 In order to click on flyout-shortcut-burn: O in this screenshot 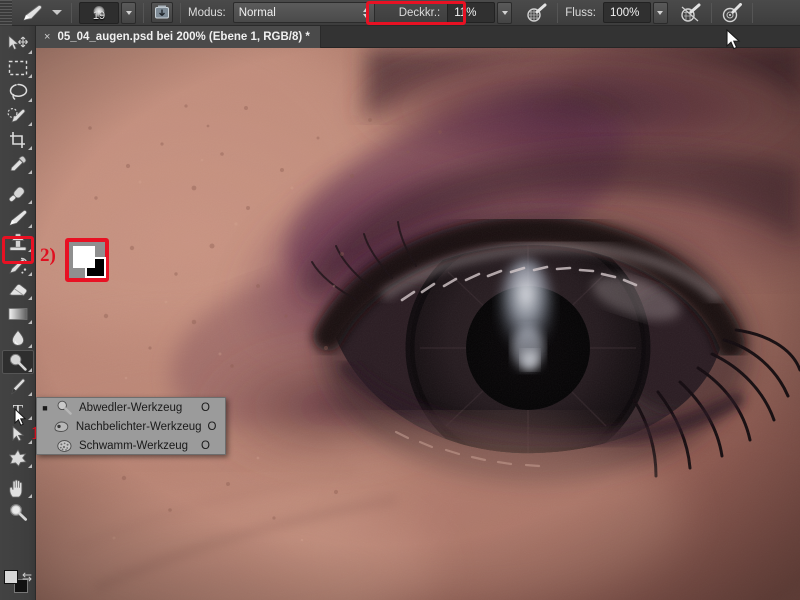, I will do `click(212, 426)`.